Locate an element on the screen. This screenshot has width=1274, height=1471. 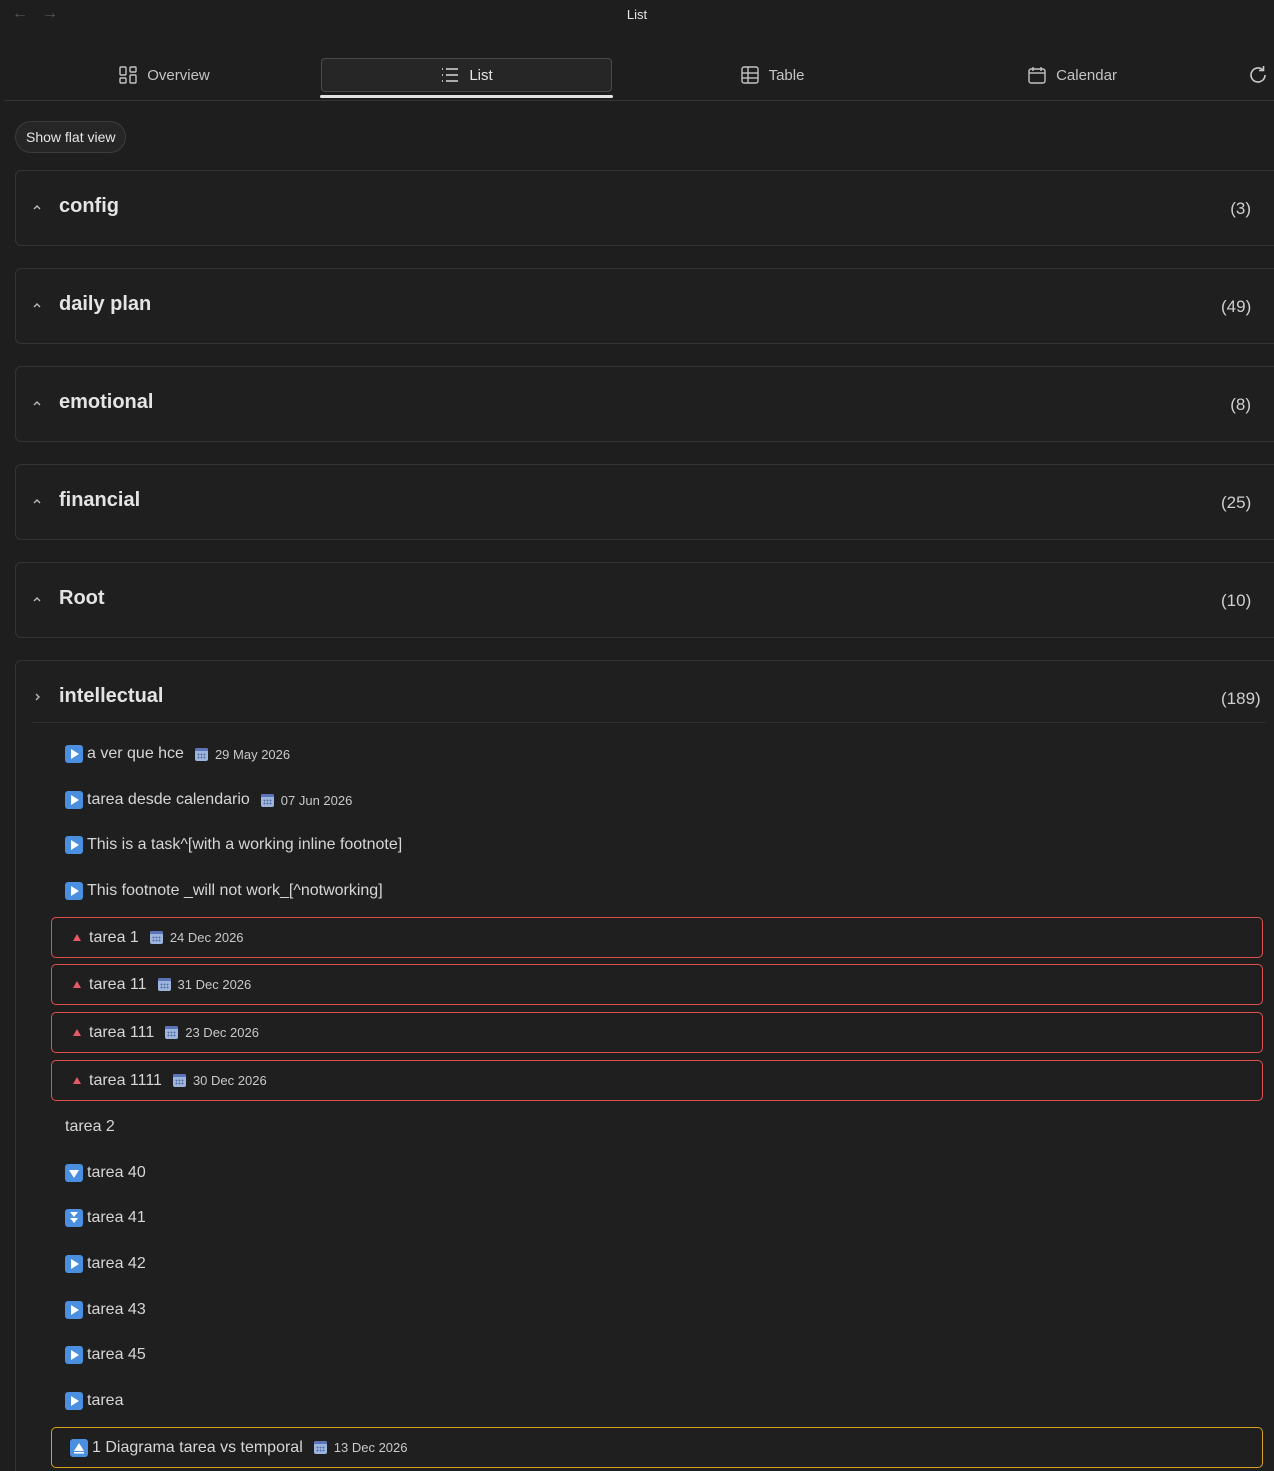
refresh-icon is located at coordinates (1258, 75).